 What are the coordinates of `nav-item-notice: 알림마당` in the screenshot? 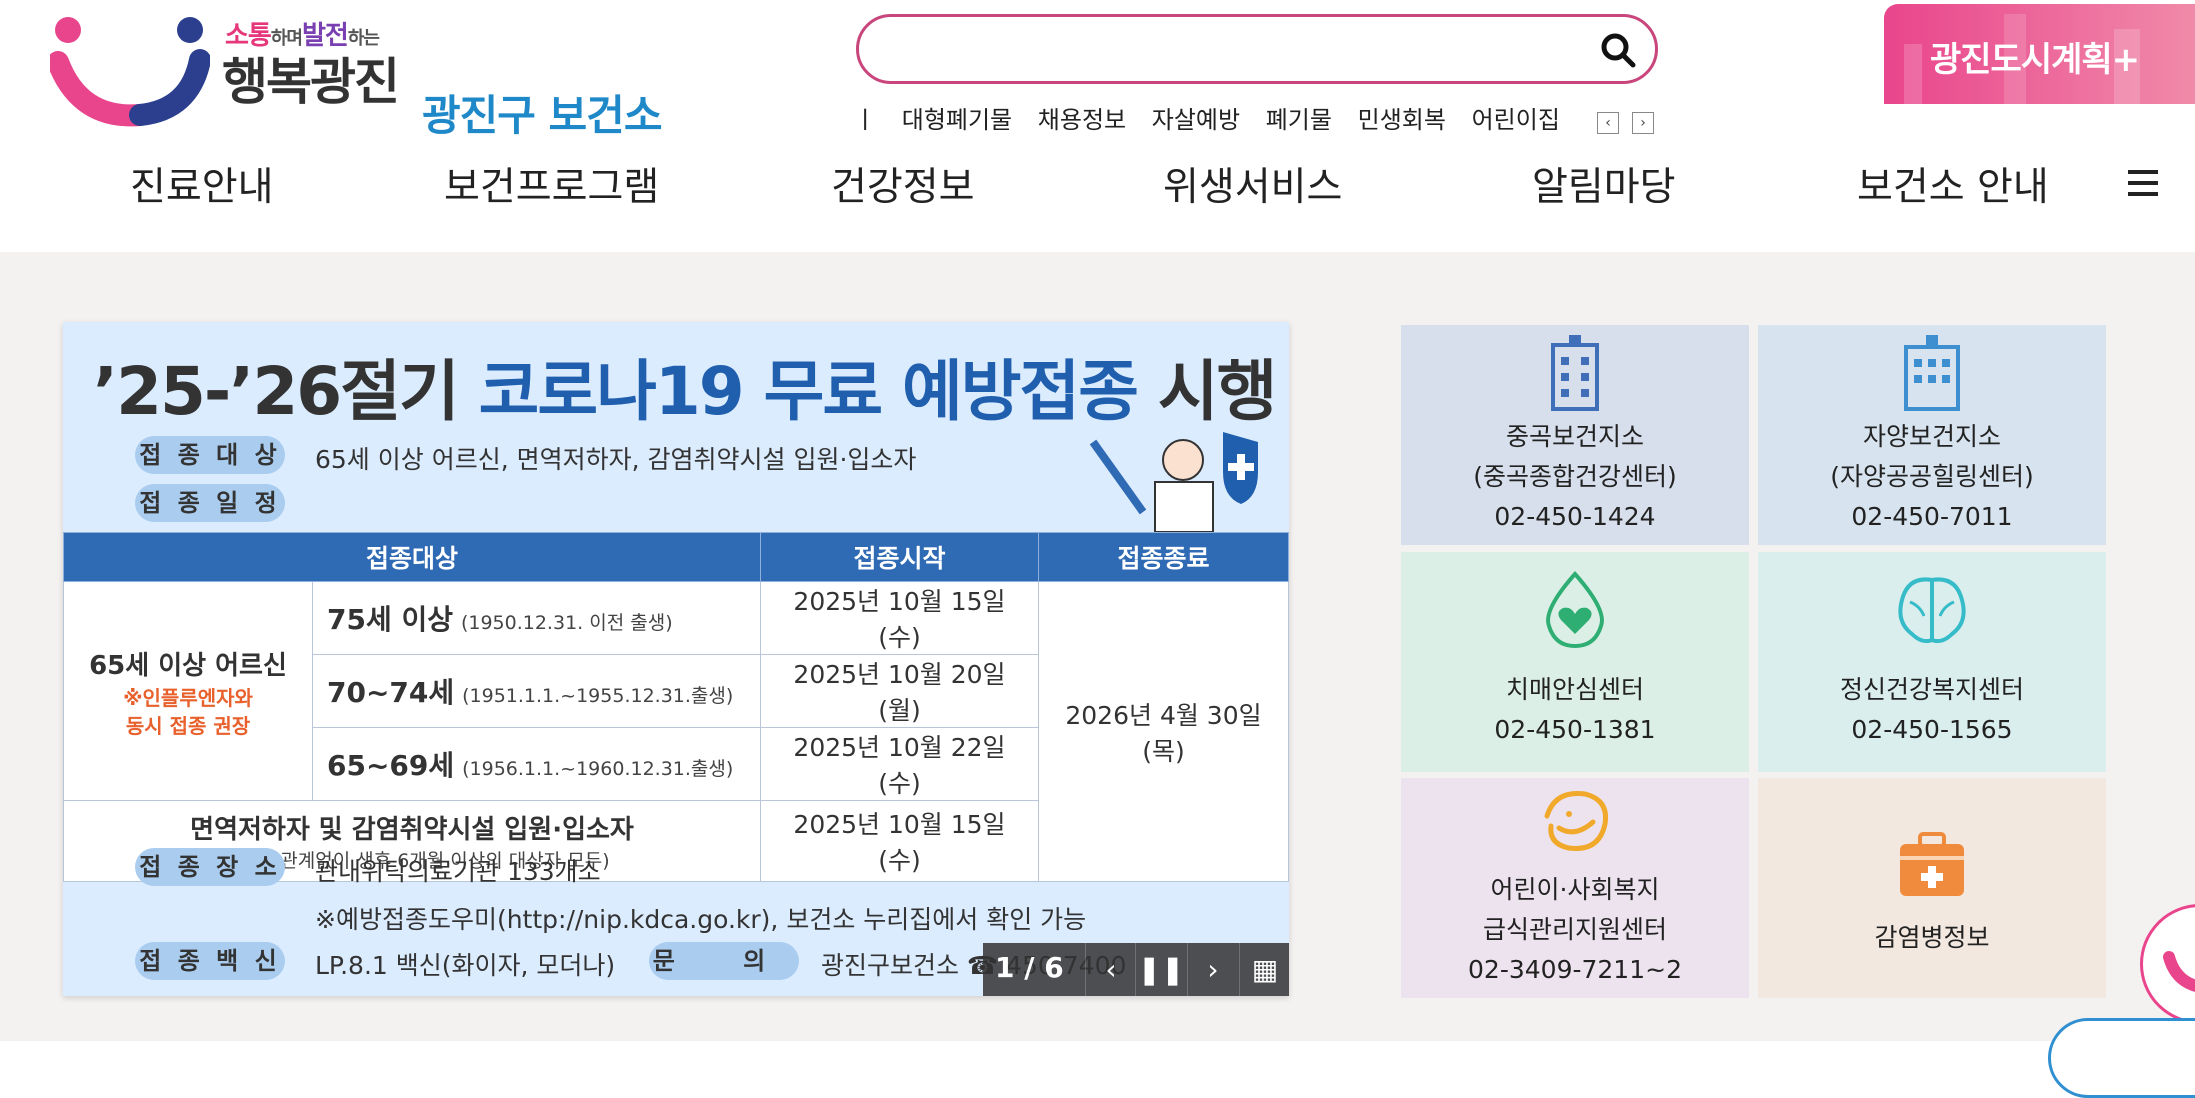 It's located at (1604, 184).